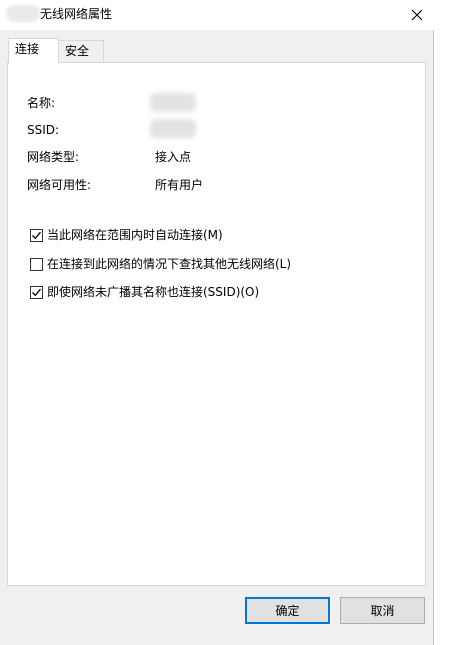  What do you see at coordinates (43, 130) in the screenshot?
I see `ssid-label: SSID:` at bounding box center [43, 130].